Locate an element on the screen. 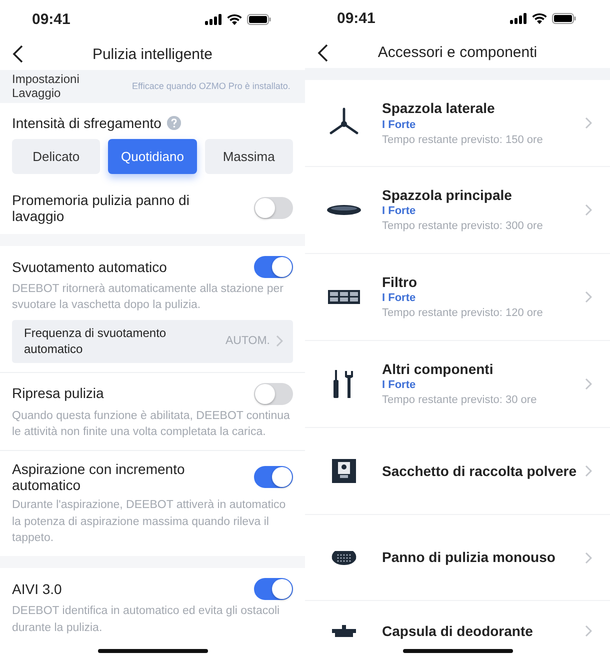 The height and width of the screenshot is (660, 610). setting-description: Durante l'aspirazione, DEEBOT attiverà in automatico la potenza di aspirazione massima quando rileva il tappeto. is located at coordinates (149, 522).